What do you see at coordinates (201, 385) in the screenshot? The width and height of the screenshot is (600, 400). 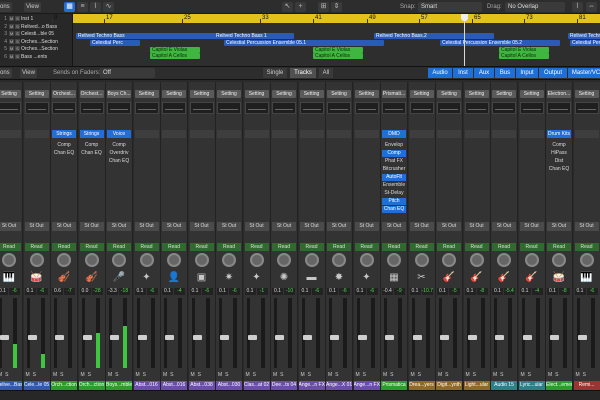 I see `channel-name: Abst...038` at bounding box center [201, 385].